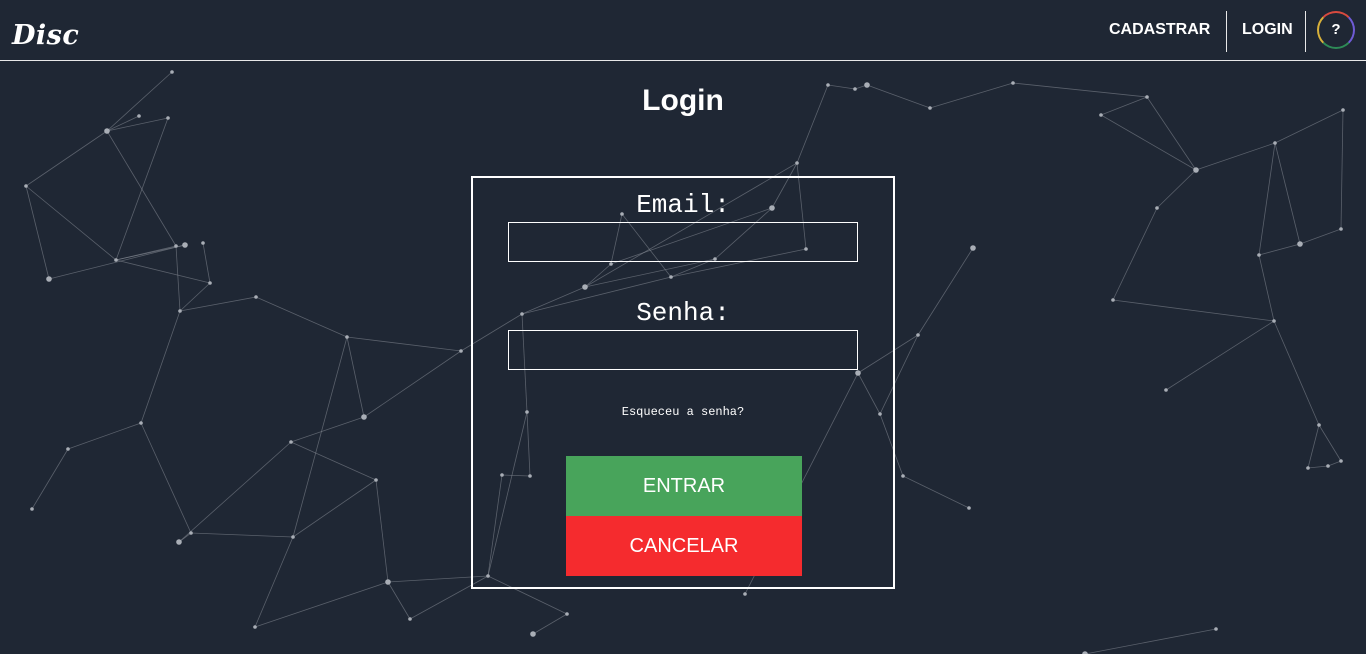  Describe the element at coordinates (684, 546) in the screenshot. I see `cancel-button: CANCELAR` at that location.